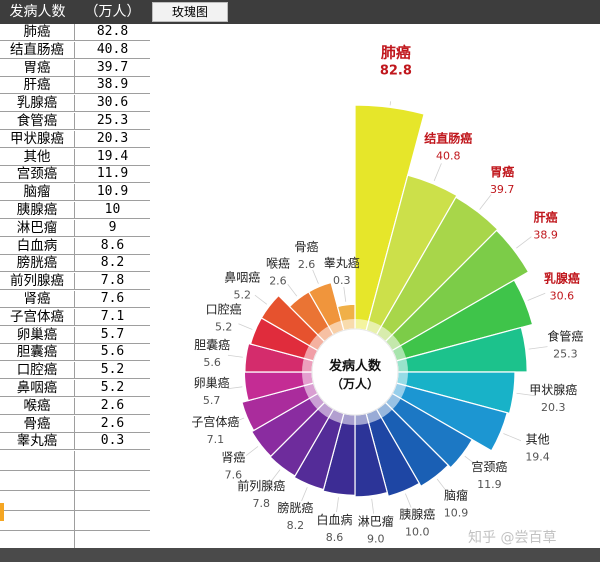 The image size is (600, 562). Describe the element at coordinates (112, 352) in the screenshot. I see `cell-incidence-value: 5.6` at that location.